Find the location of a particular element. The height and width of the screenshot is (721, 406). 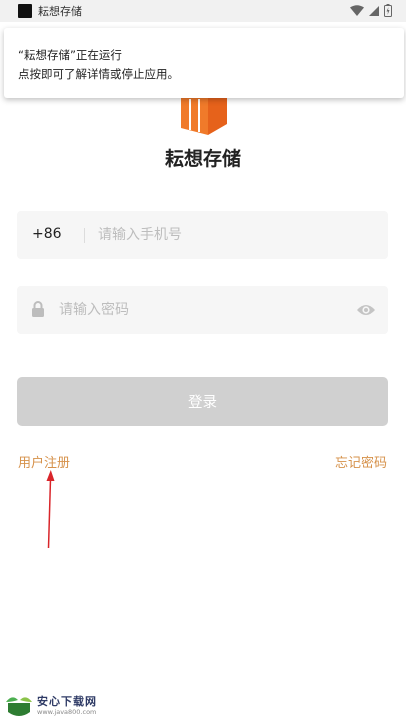

login-button: 登录 is located at coordinates (202, 401).